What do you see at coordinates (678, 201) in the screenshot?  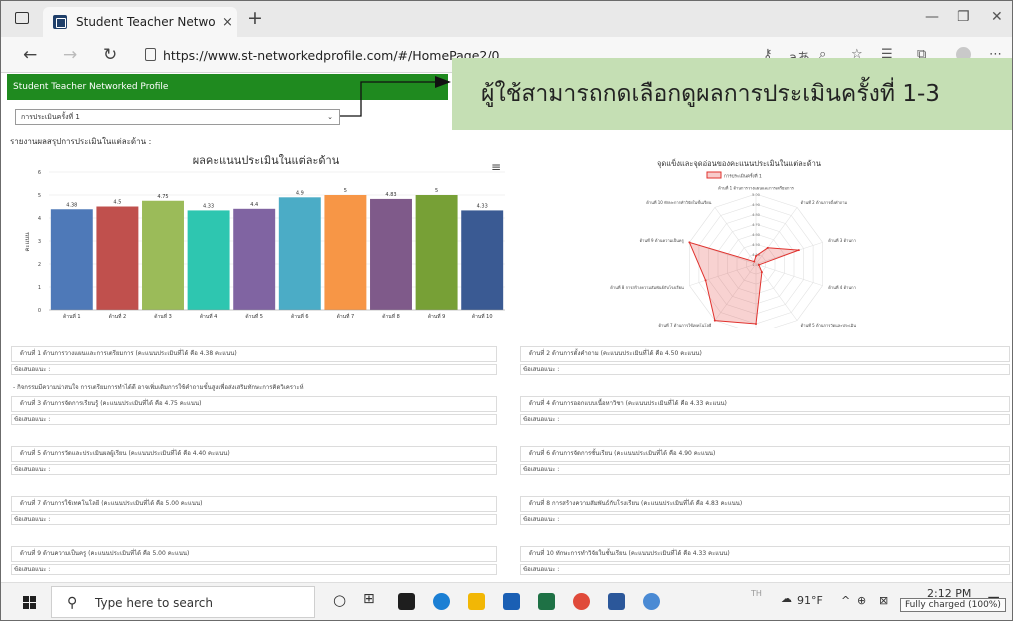 I see `radar-axis-label: ด้านที่ 10 ทักษะการทำวิจัยในชั้นเรียน` at bounding box center [678, 201].